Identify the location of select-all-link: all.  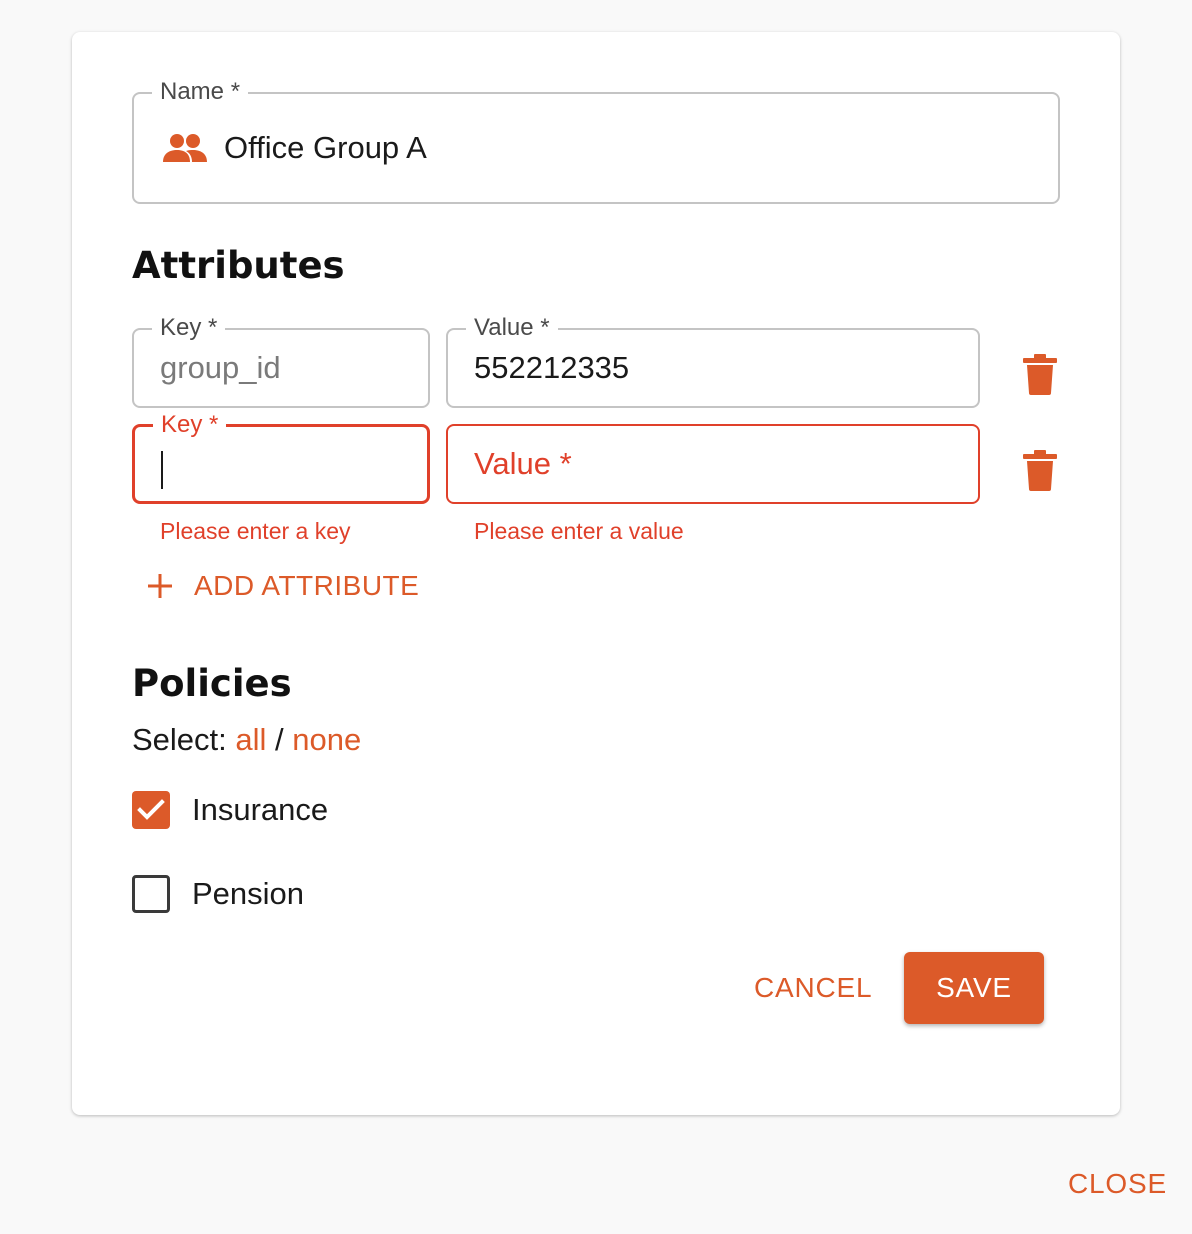
(250, 739).